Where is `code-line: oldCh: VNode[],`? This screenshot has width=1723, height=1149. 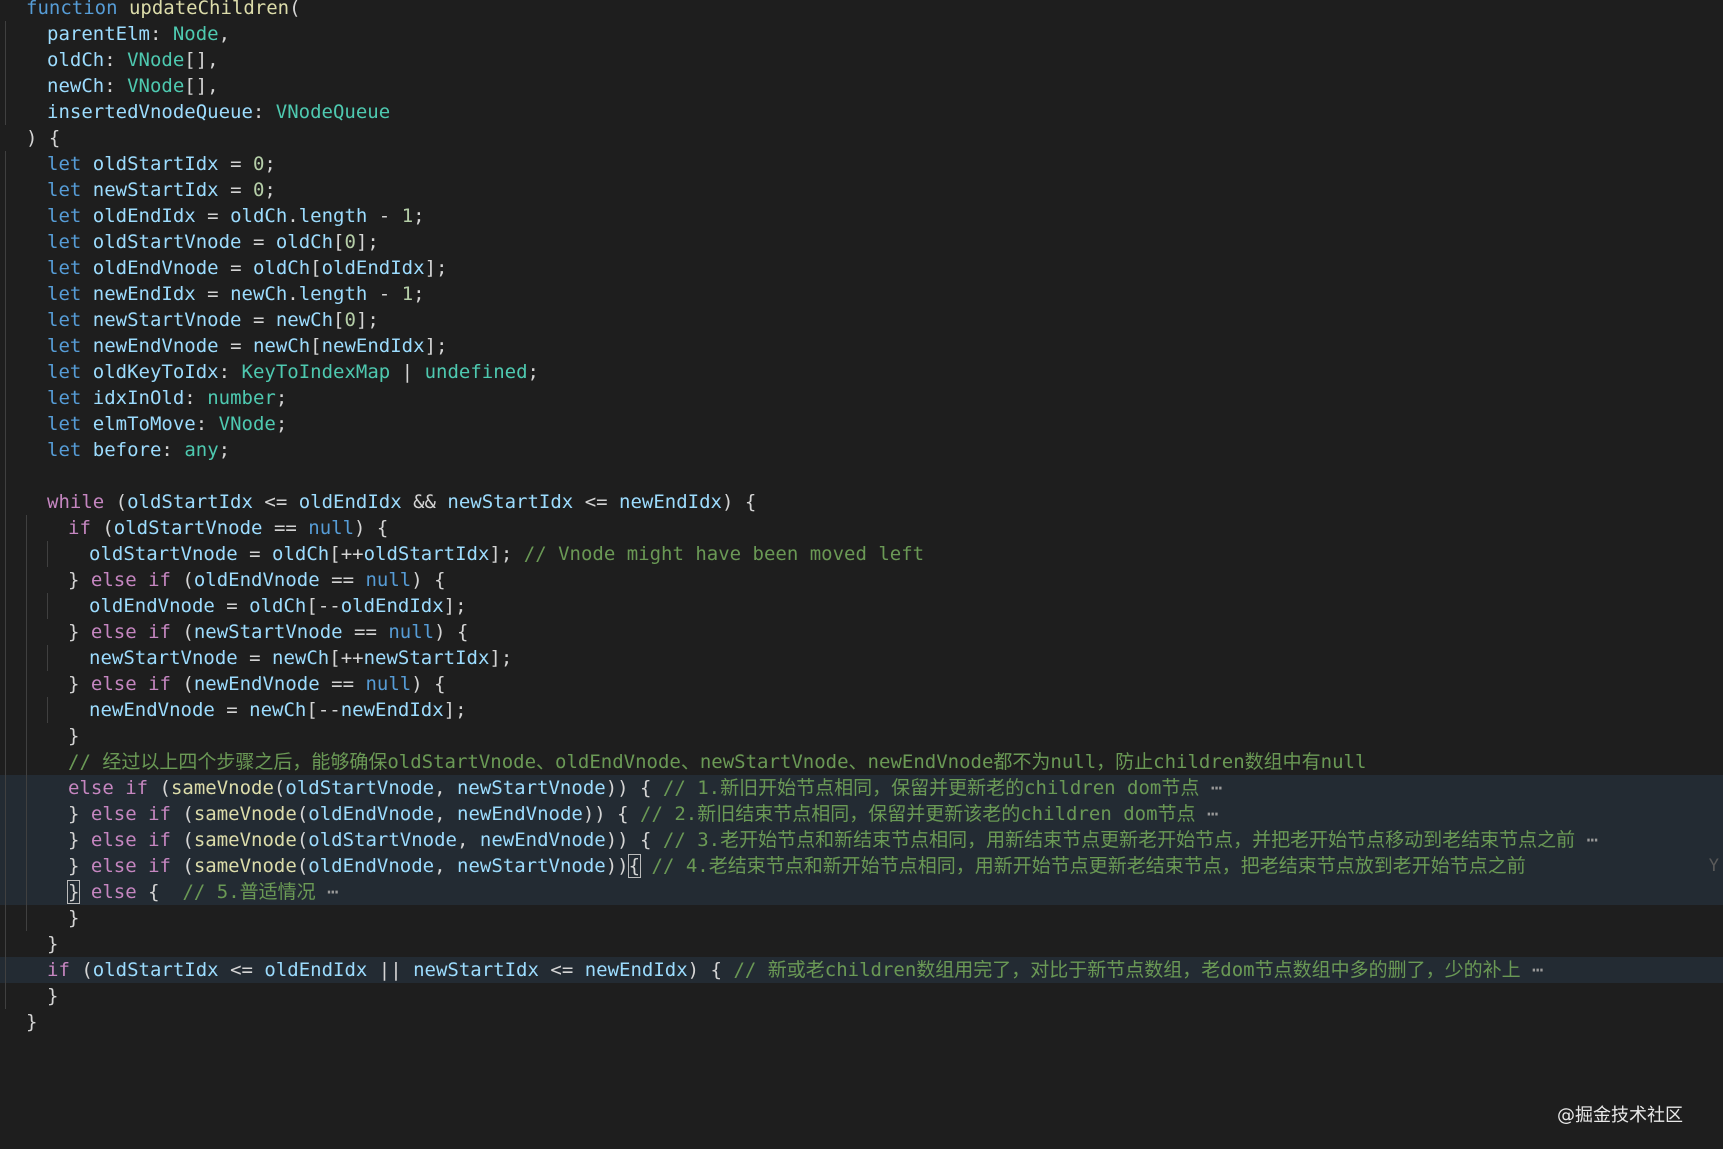
code-line: oldCh: VNode[], is located at coordinates (861, 60).